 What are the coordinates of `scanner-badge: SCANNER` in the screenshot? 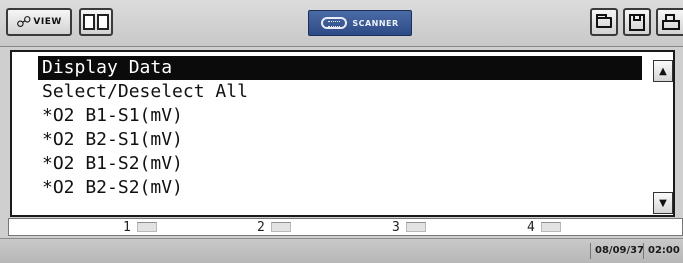 It's located at (360, 23).